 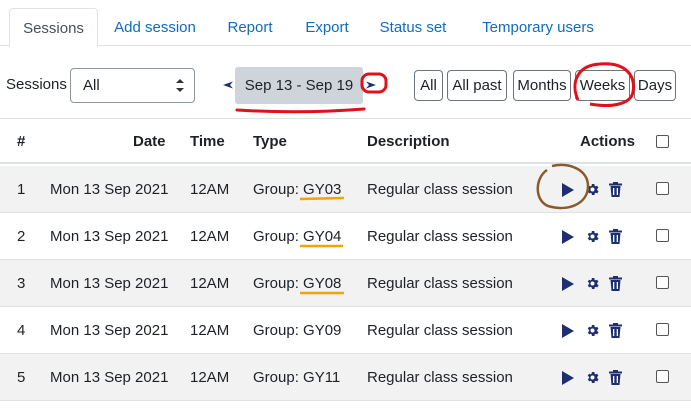 What do you see at coordinates (322, 236) in the screenshot?
I see `row-group-name: GY04` at bounding box center [322, 236].